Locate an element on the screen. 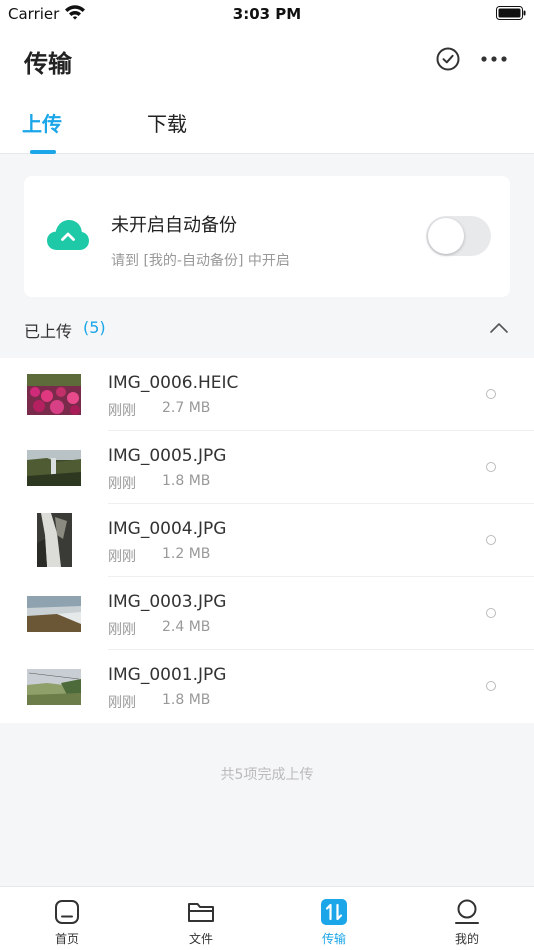  section-count: (5) is located at coordinates (94, 327).